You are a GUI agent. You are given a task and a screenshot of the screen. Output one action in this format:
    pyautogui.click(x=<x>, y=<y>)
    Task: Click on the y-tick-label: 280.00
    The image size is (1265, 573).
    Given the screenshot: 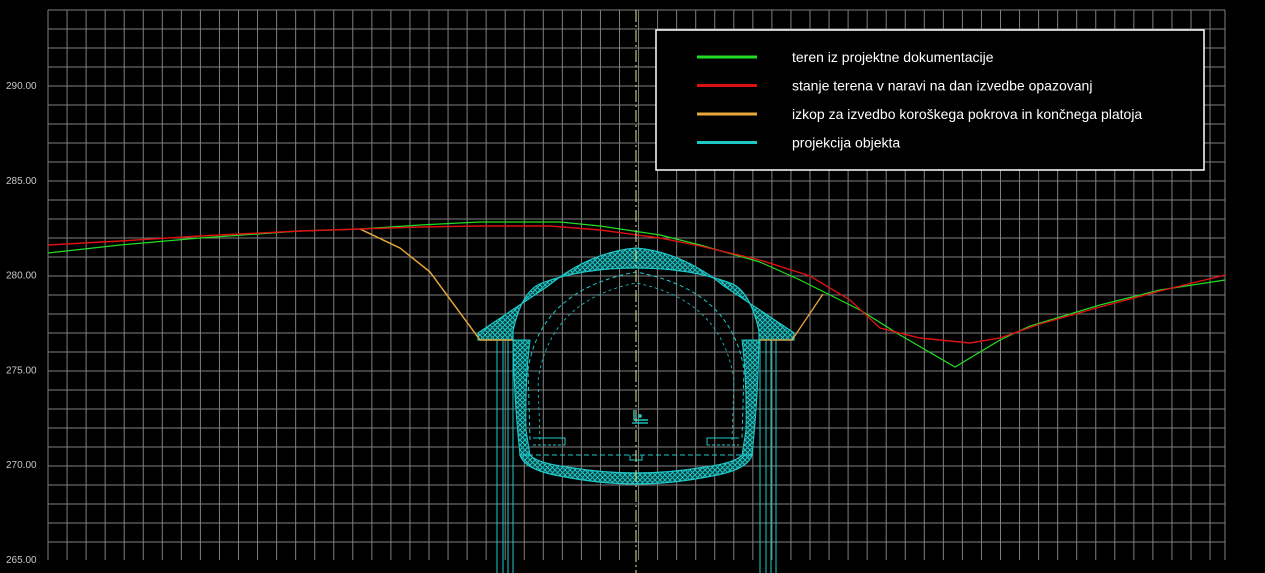 What is the action you would take?
    pyautogui.click(x=21, y=276)
    